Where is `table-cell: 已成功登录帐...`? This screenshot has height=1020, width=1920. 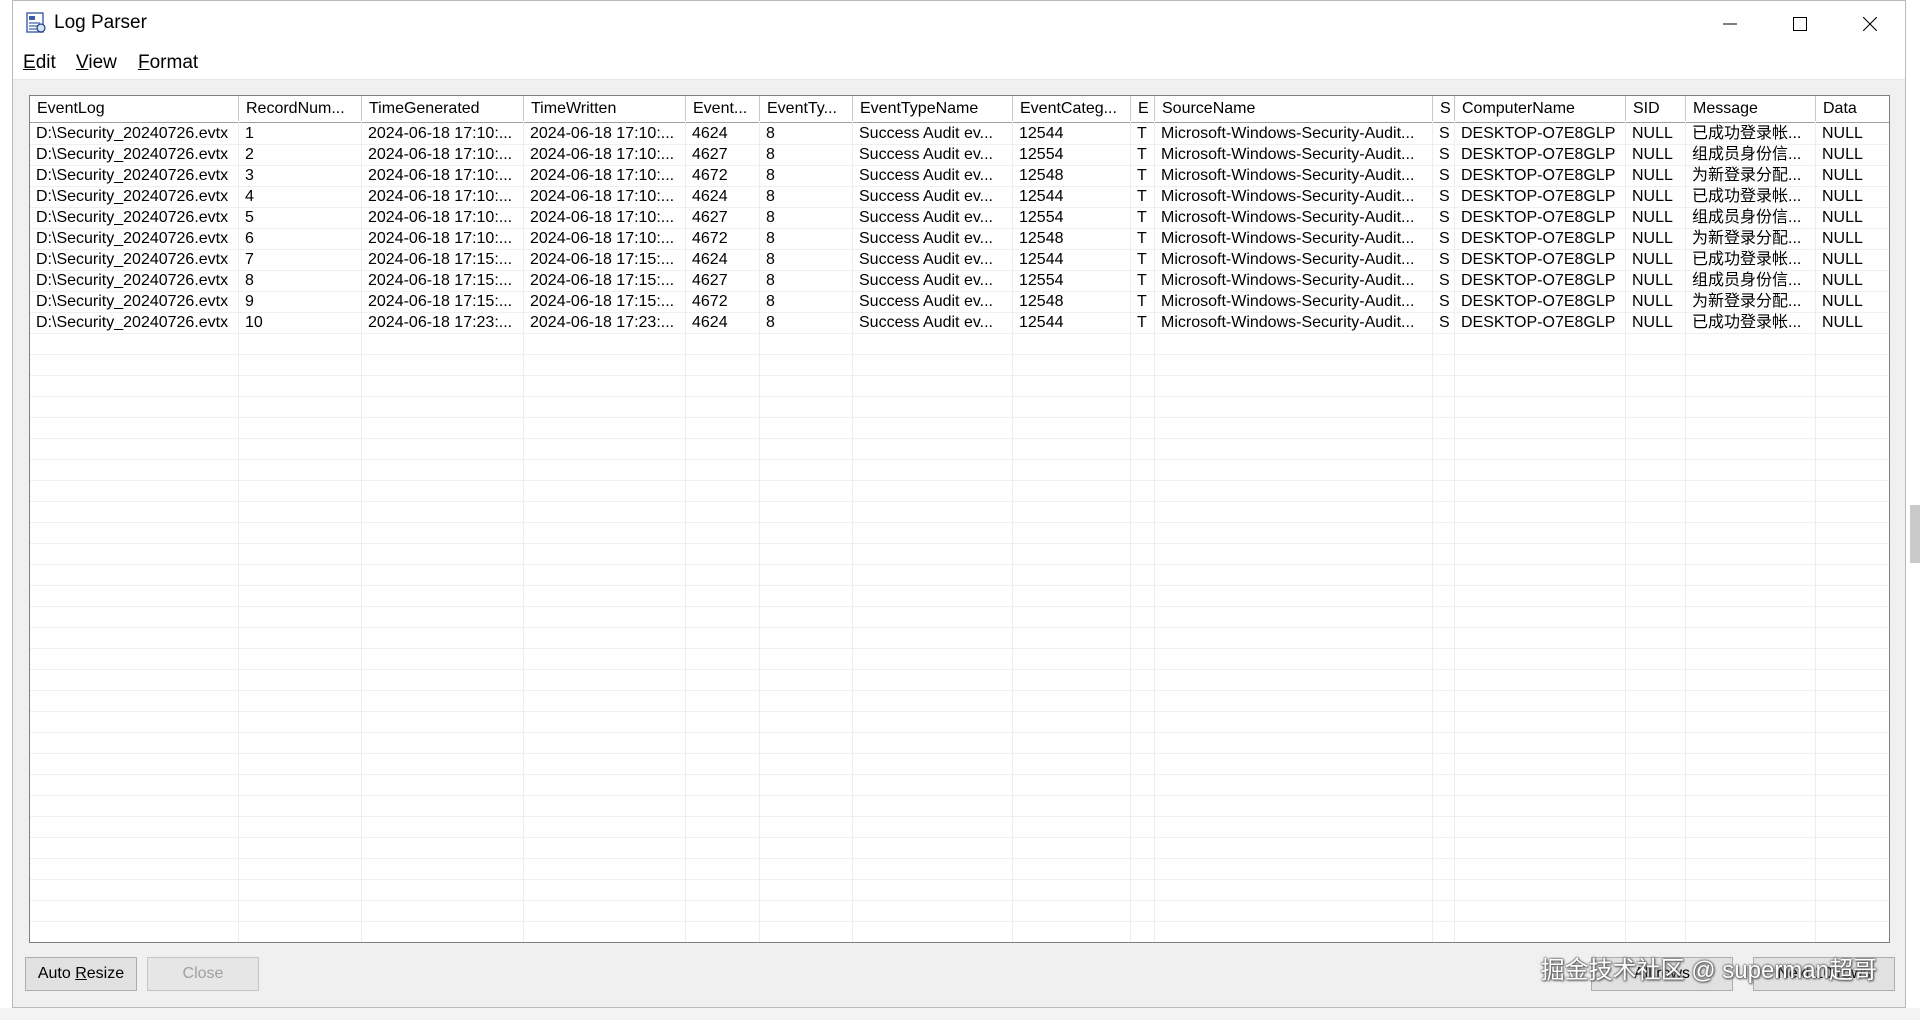 table-cell: 已成功登录帐... is located at coordinates (1747, 259).